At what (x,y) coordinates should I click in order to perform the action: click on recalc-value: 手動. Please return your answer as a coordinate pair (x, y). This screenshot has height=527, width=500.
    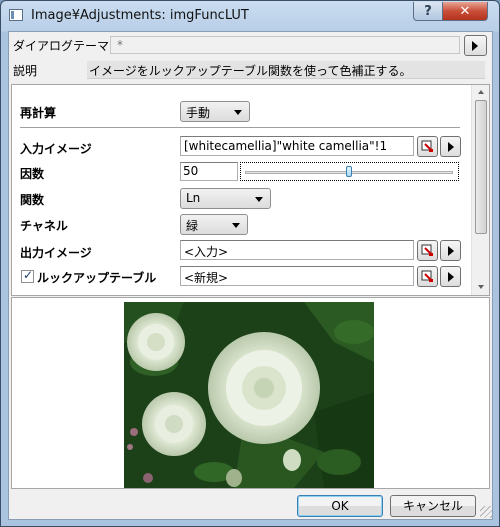
    Looking at the image, I should click on (198, 113).